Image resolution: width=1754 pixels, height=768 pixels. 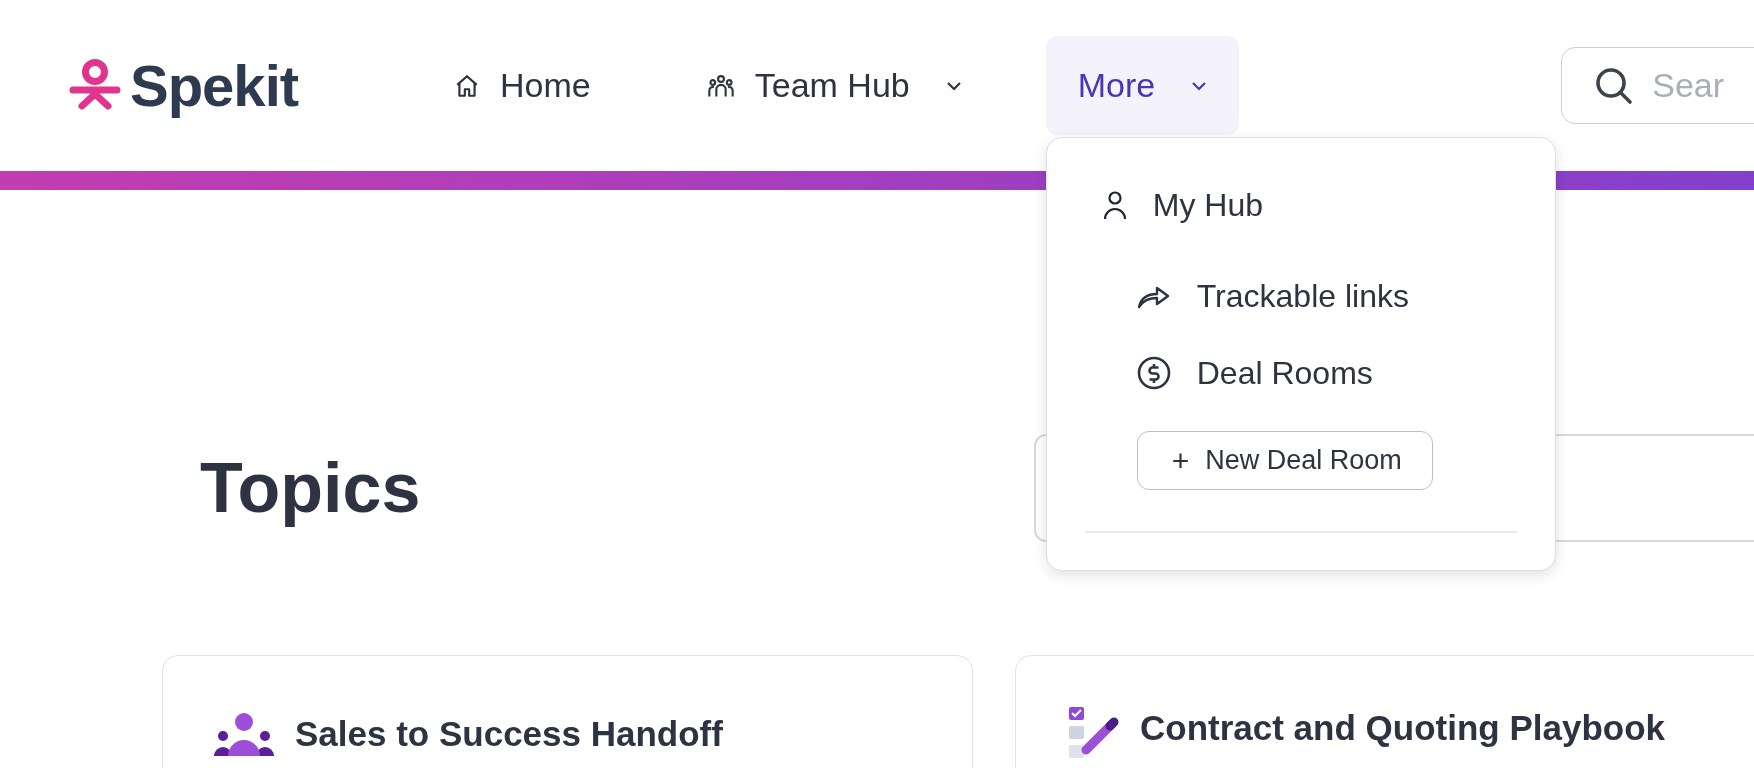 I want to click on menu-item: My Hub, so click(x=1173, y=205).